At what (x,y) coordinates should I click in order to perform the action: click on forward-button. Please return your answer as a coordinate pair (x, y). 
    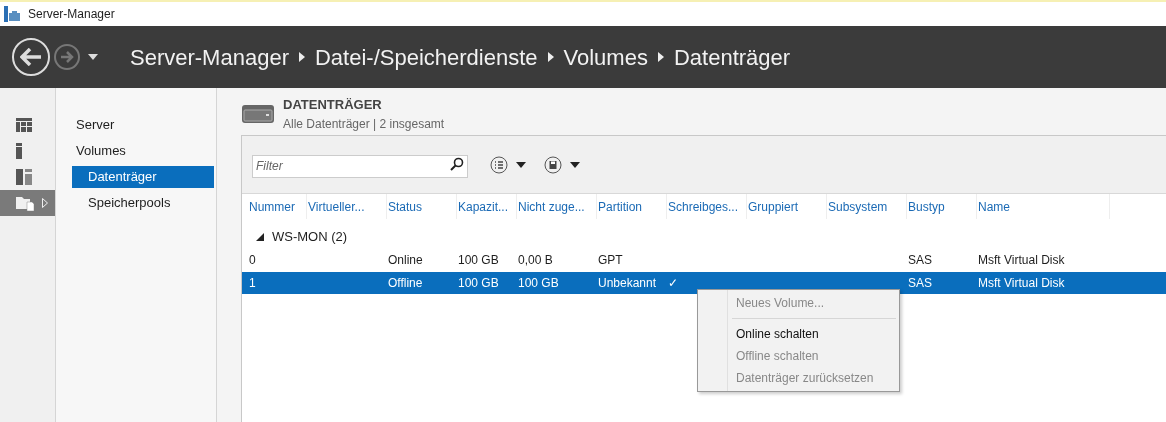
    Looking at the image, I should click on (67, 57).